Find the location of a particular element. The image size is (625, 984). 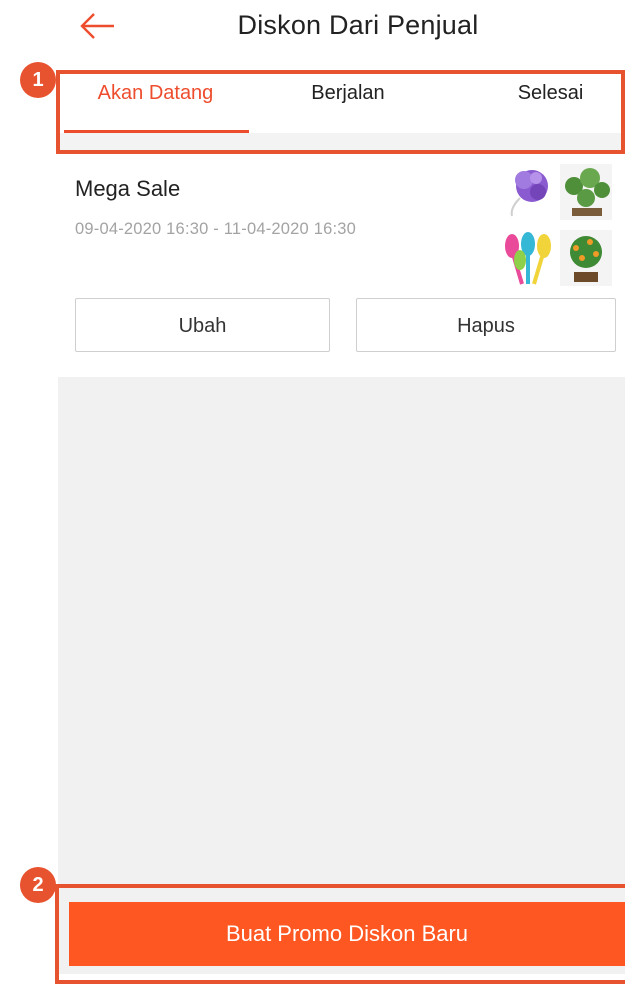

promo-period: 09-04-2020 16:30 - 11-04-2020 16:30 is located at coordinates (215, 229).